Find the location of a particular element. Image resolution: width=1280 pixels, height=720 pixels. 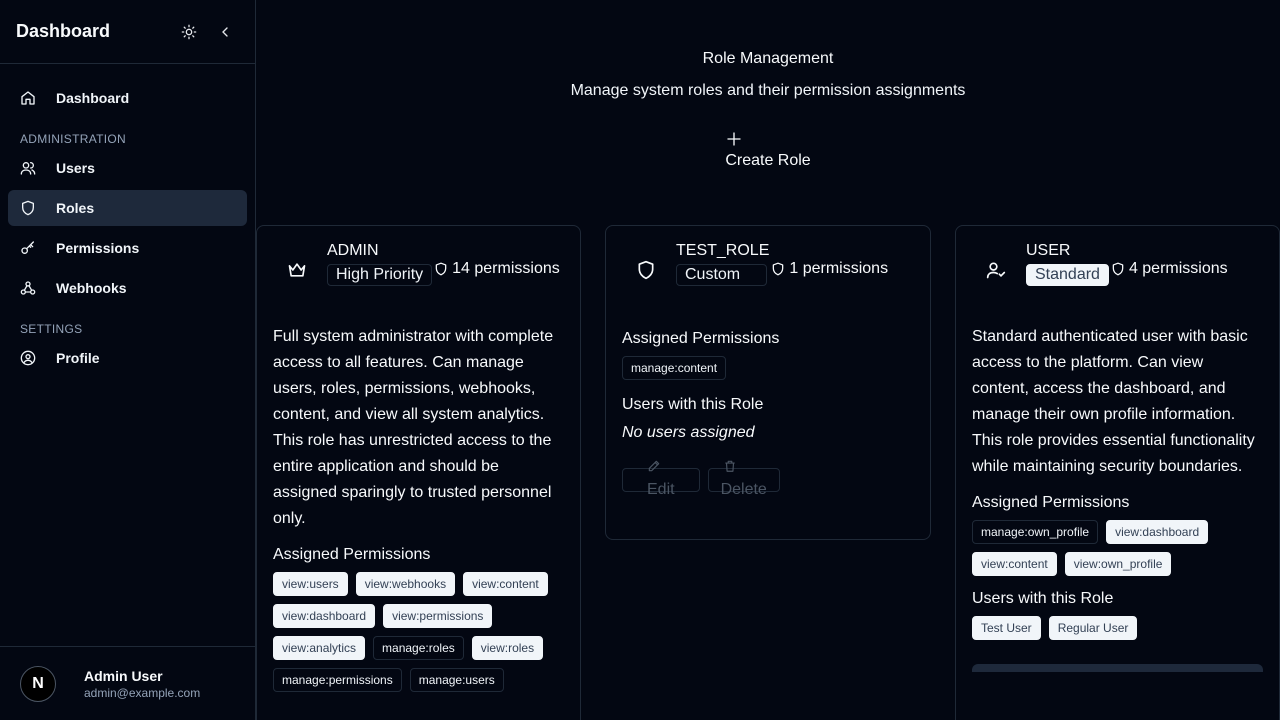

role-badge: Custom is located at coordinates (721, 275).